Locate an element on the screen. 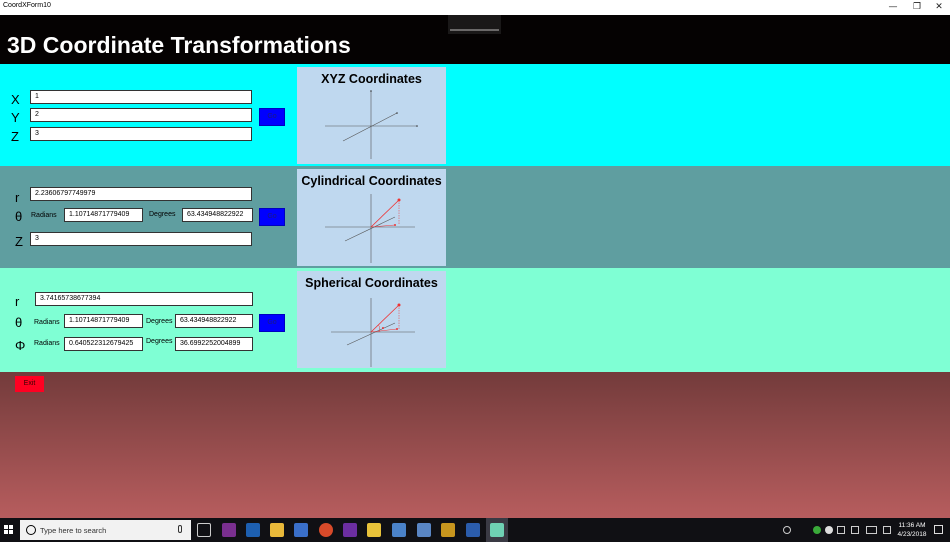 The image size is (950, 542). cylindrical-go-button: Go is located at coordinates (272, 217).